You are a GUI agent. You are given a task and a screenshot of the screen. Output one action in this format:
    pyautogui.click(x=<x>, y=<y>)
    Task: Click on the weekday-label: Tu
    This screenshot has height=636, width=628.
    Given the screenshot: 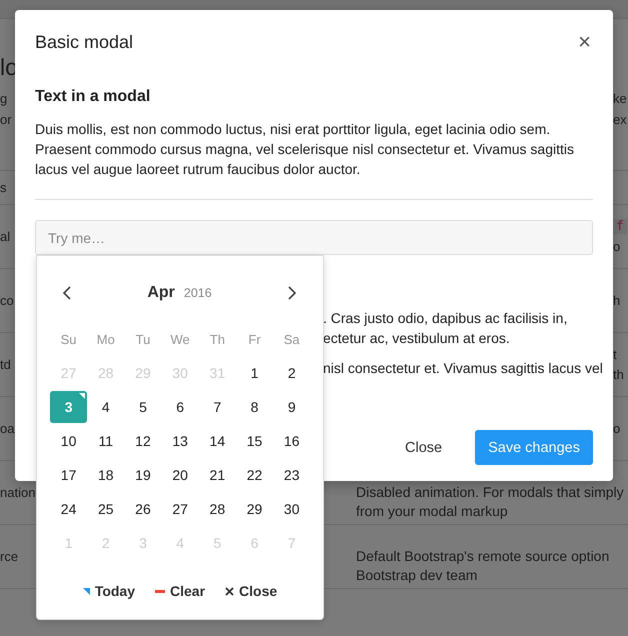 What is the action you would take?
    pyautogui.click(x=143, y=339)
    